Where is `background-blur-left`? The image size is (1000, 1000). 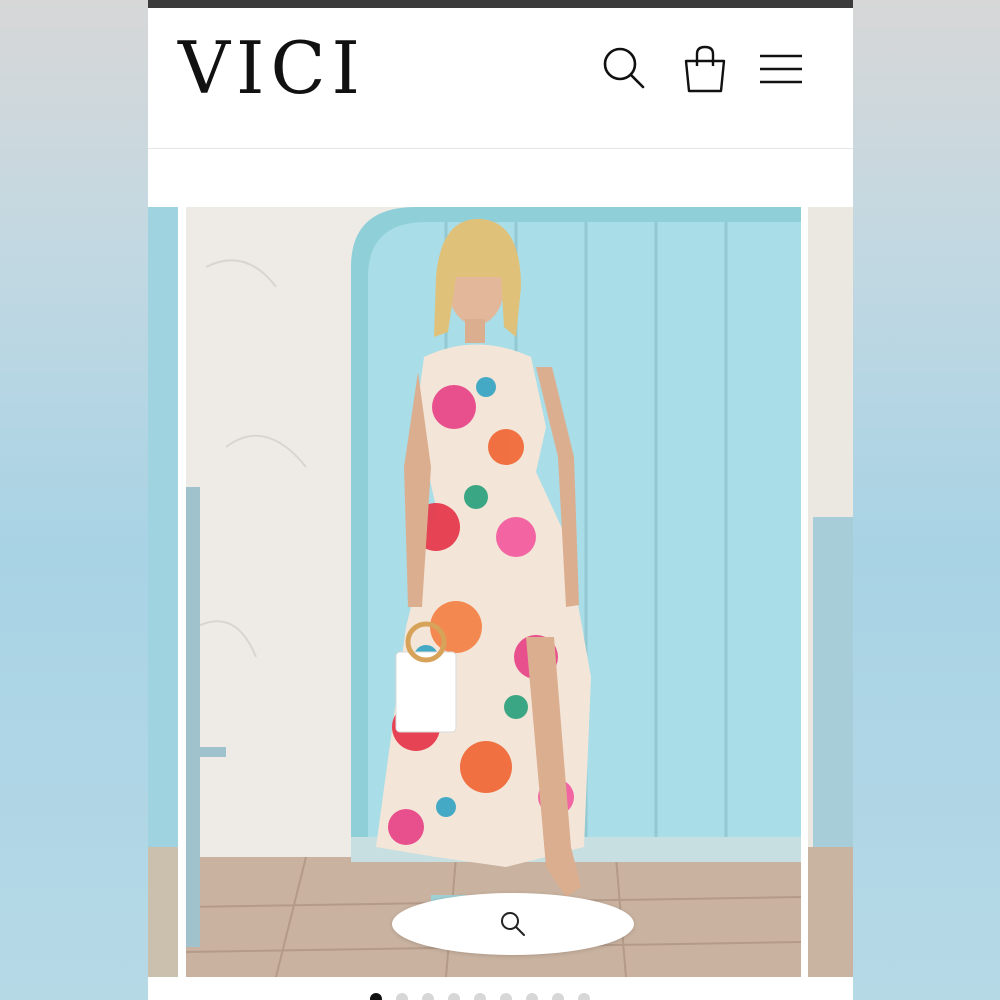
background-blur-left is located at coordinates (74, 500).